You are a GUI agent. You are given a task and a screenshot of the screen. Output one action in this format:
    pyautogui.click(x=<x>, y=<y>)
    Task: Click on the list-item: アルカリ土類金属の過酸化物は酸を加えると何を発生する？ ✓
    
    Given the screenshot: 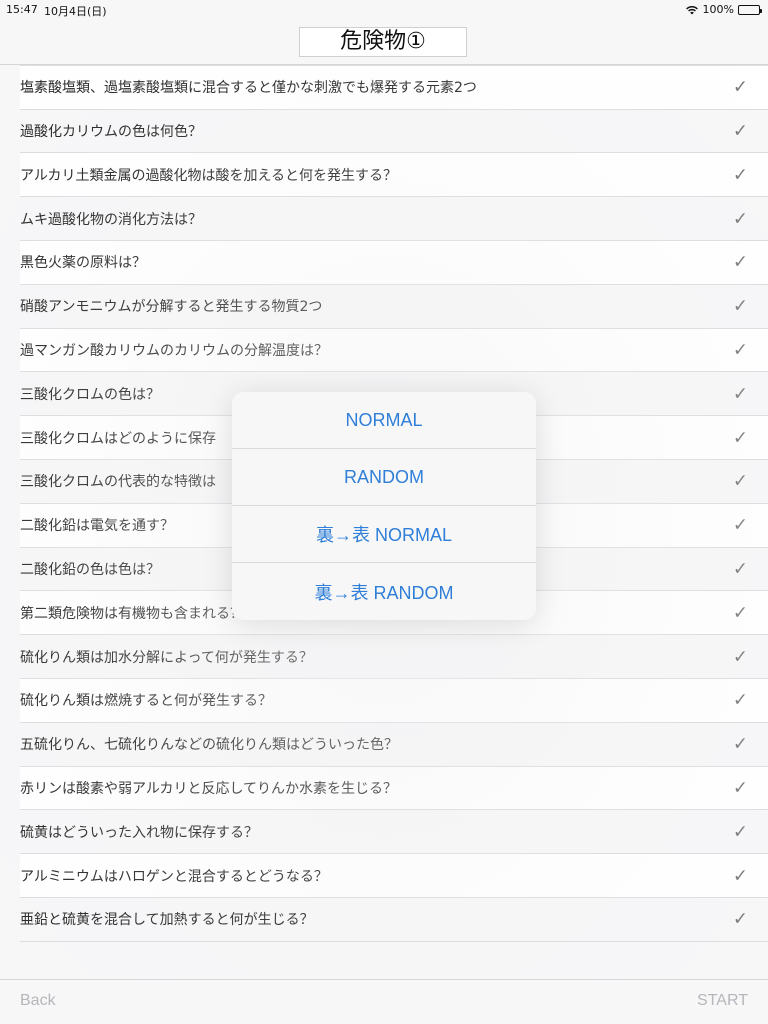 What is the action you would take?
    pyautogui.click(x=394, y=175)
    